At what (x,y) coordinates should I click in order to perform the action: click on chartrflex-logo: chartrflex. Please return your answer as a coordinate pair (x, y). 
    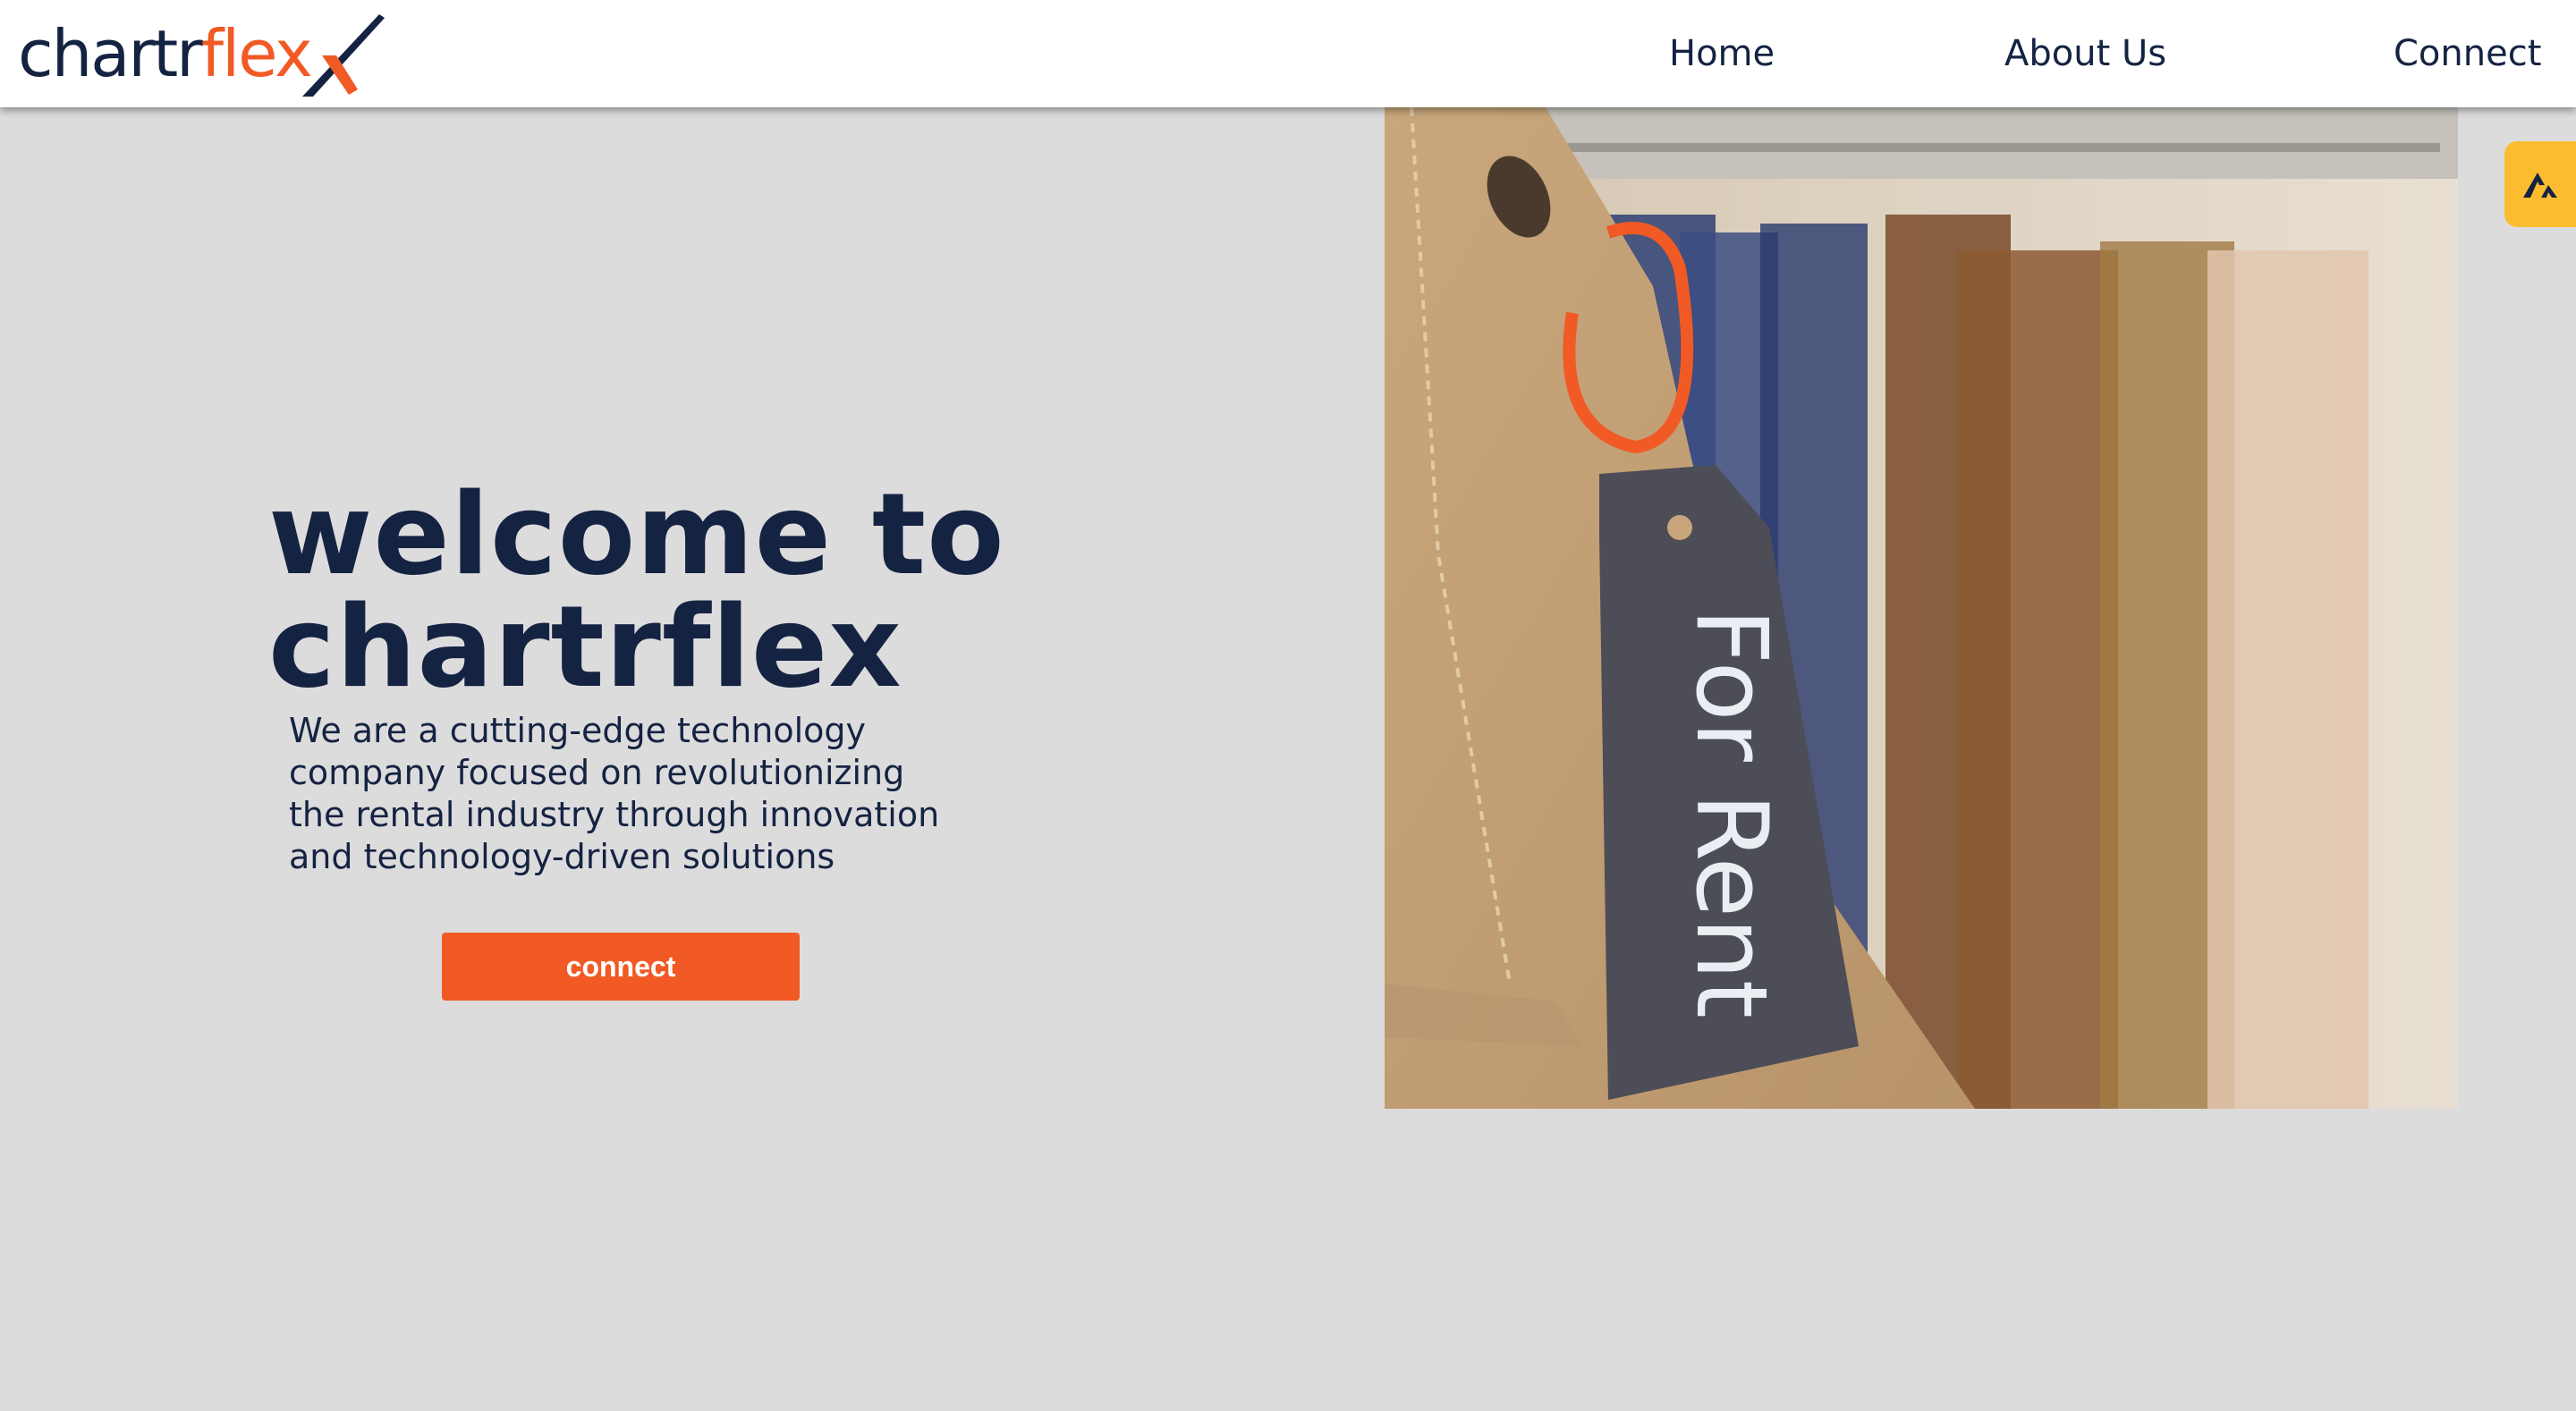
    Looking at the image, I should click on (201, 54).